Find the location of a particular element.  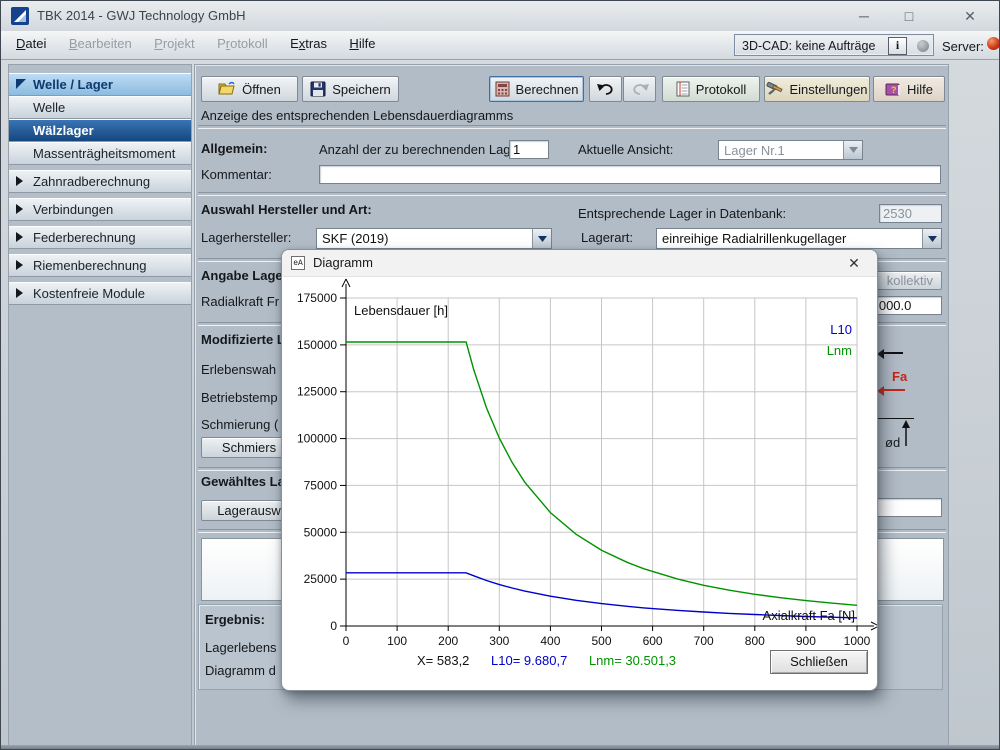

svg-text: 100000 is located at coordinates (317, 439).